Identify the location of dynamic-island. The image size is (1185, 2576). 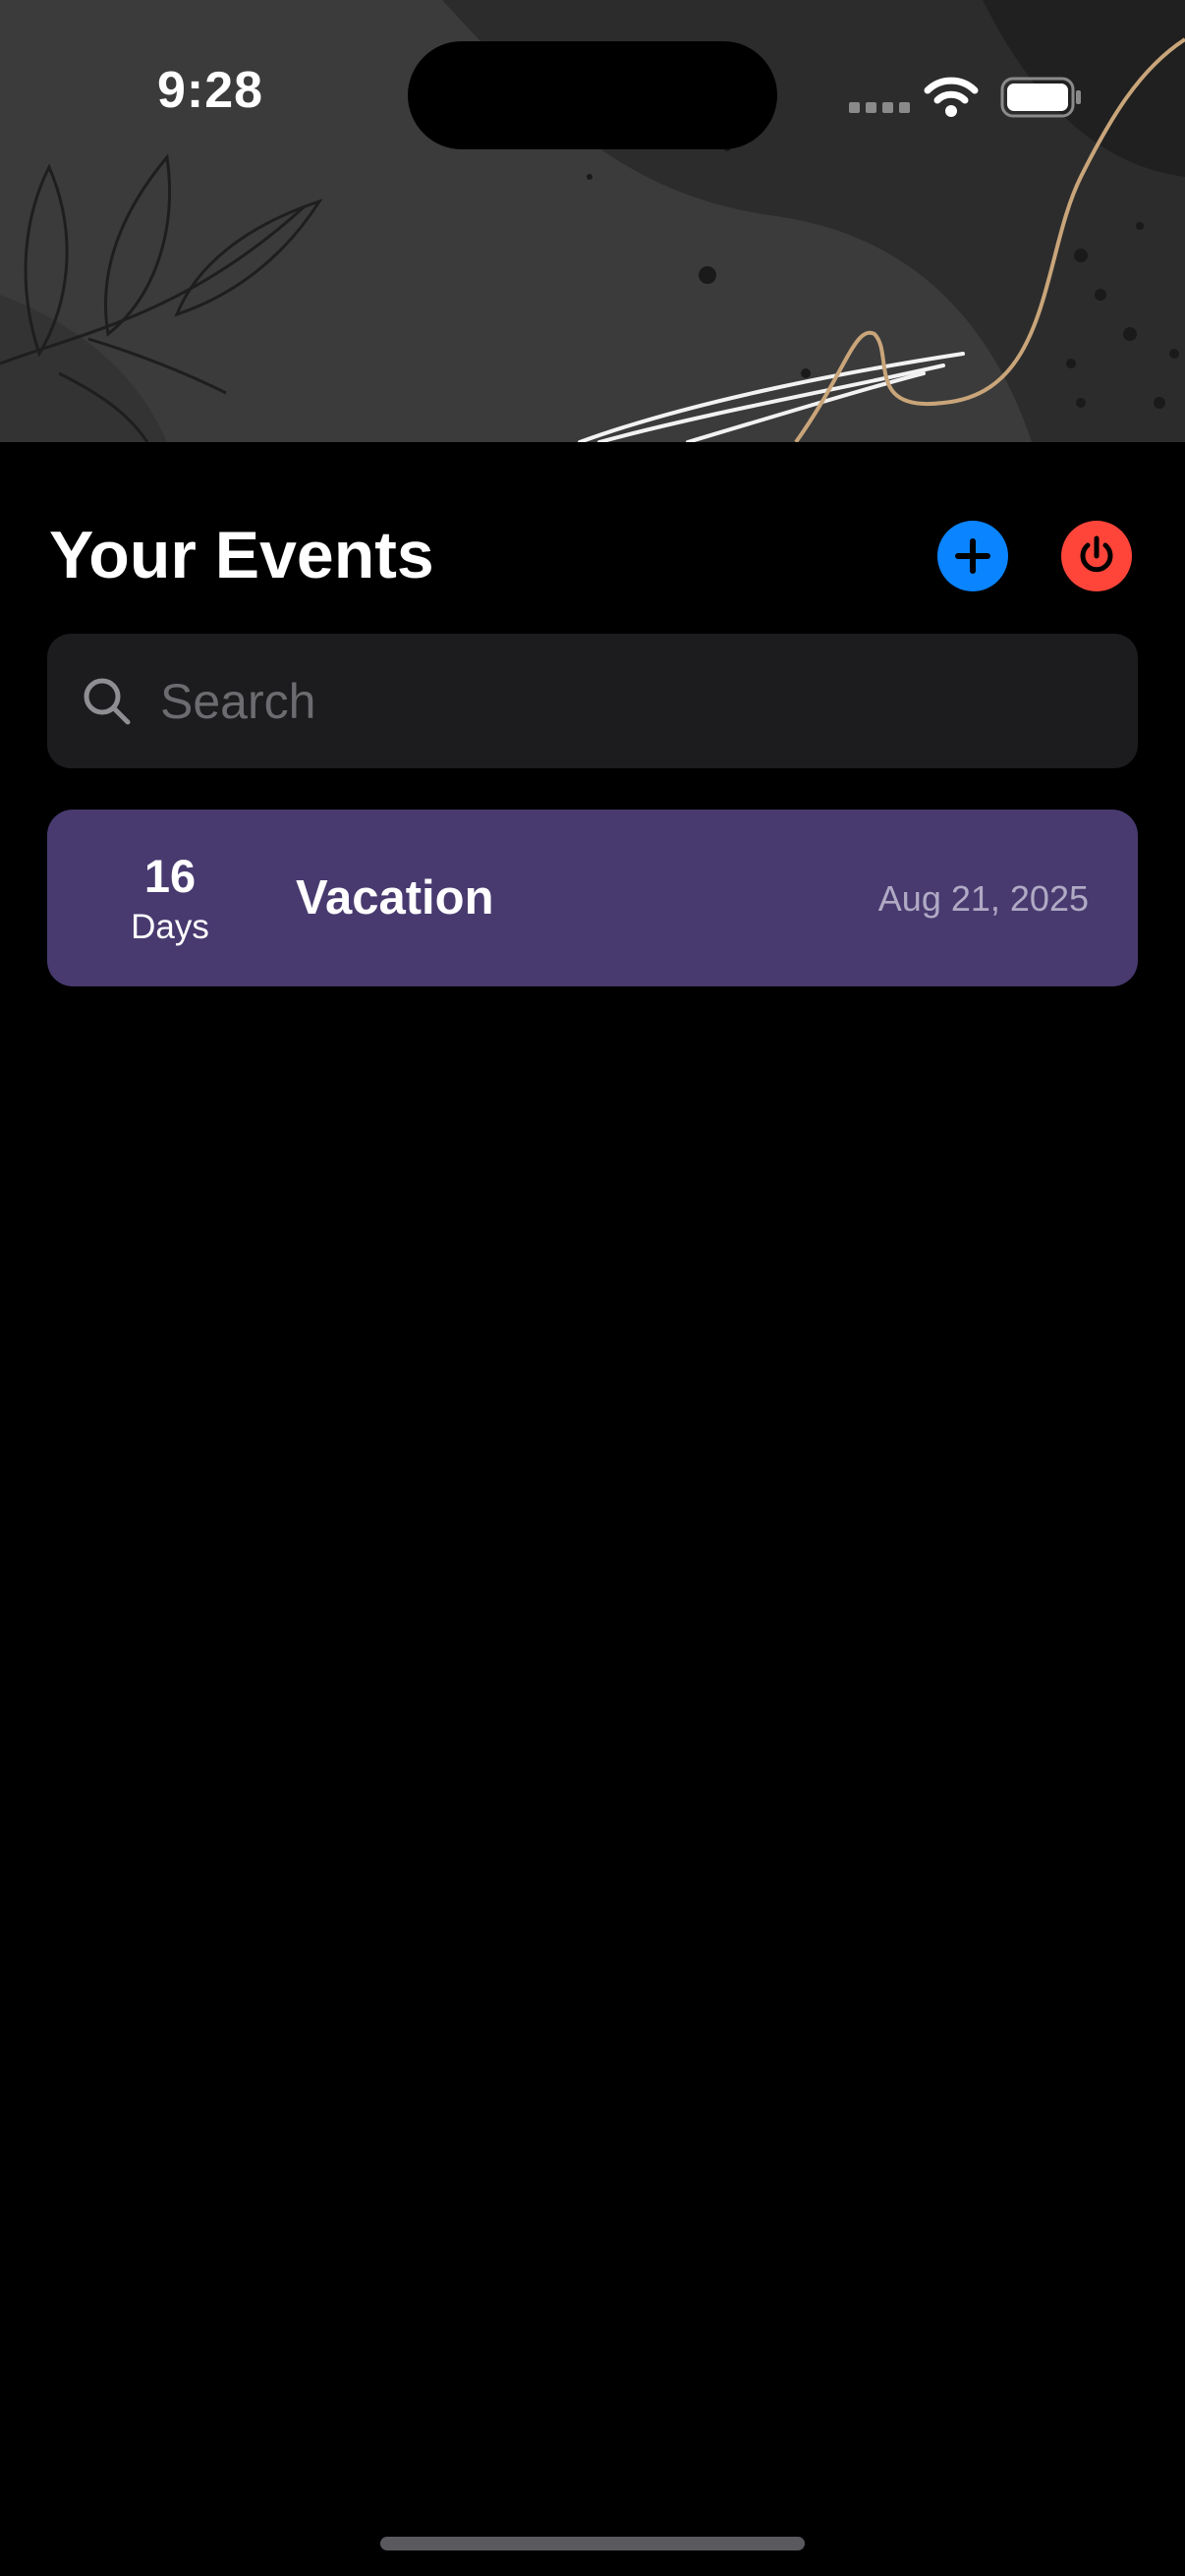
(592, 95).